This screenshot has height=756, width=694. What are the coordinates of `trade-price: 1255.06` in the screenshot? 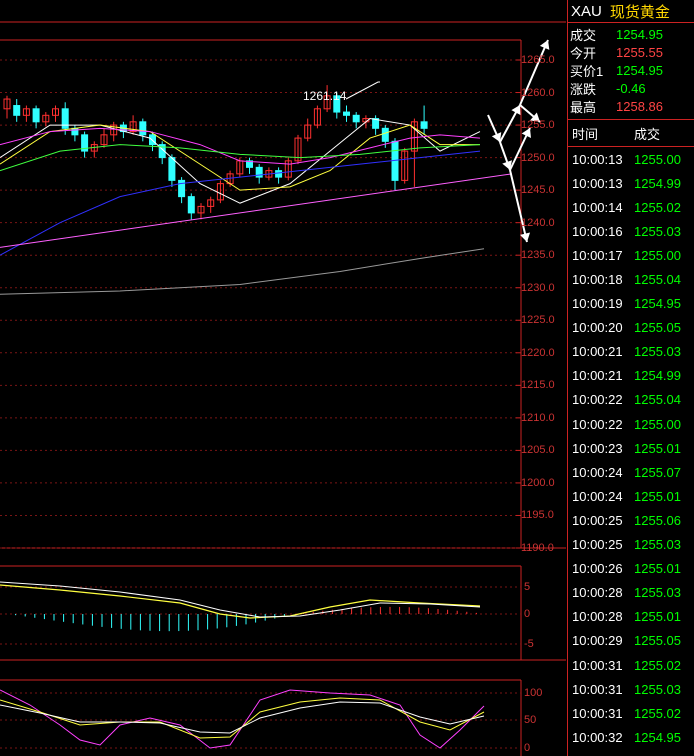 It's located at (657, 520).